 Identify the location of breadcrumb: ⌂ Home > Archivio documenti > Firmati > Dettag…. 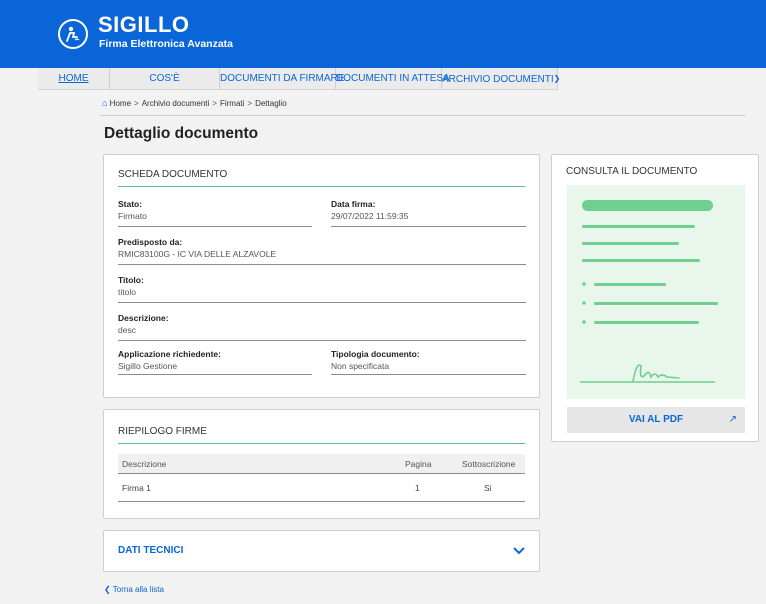
(194, 103).